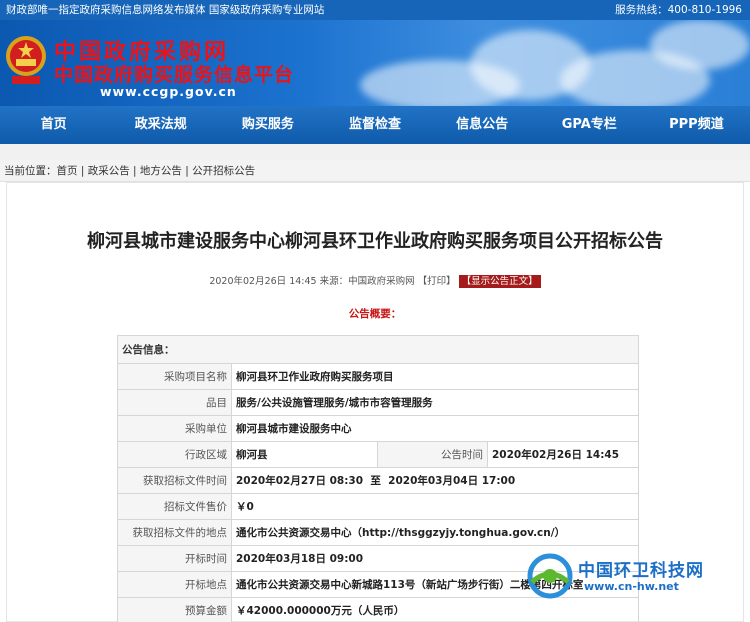 The width and height of the screenshot is (750, 622). Describe the element at coordinates (375, 241) in the screenshot. I see `page-title: 柳河县城市建设服务中心柳河县环卫作业政府购买服务项目公开招标公告` at that location.